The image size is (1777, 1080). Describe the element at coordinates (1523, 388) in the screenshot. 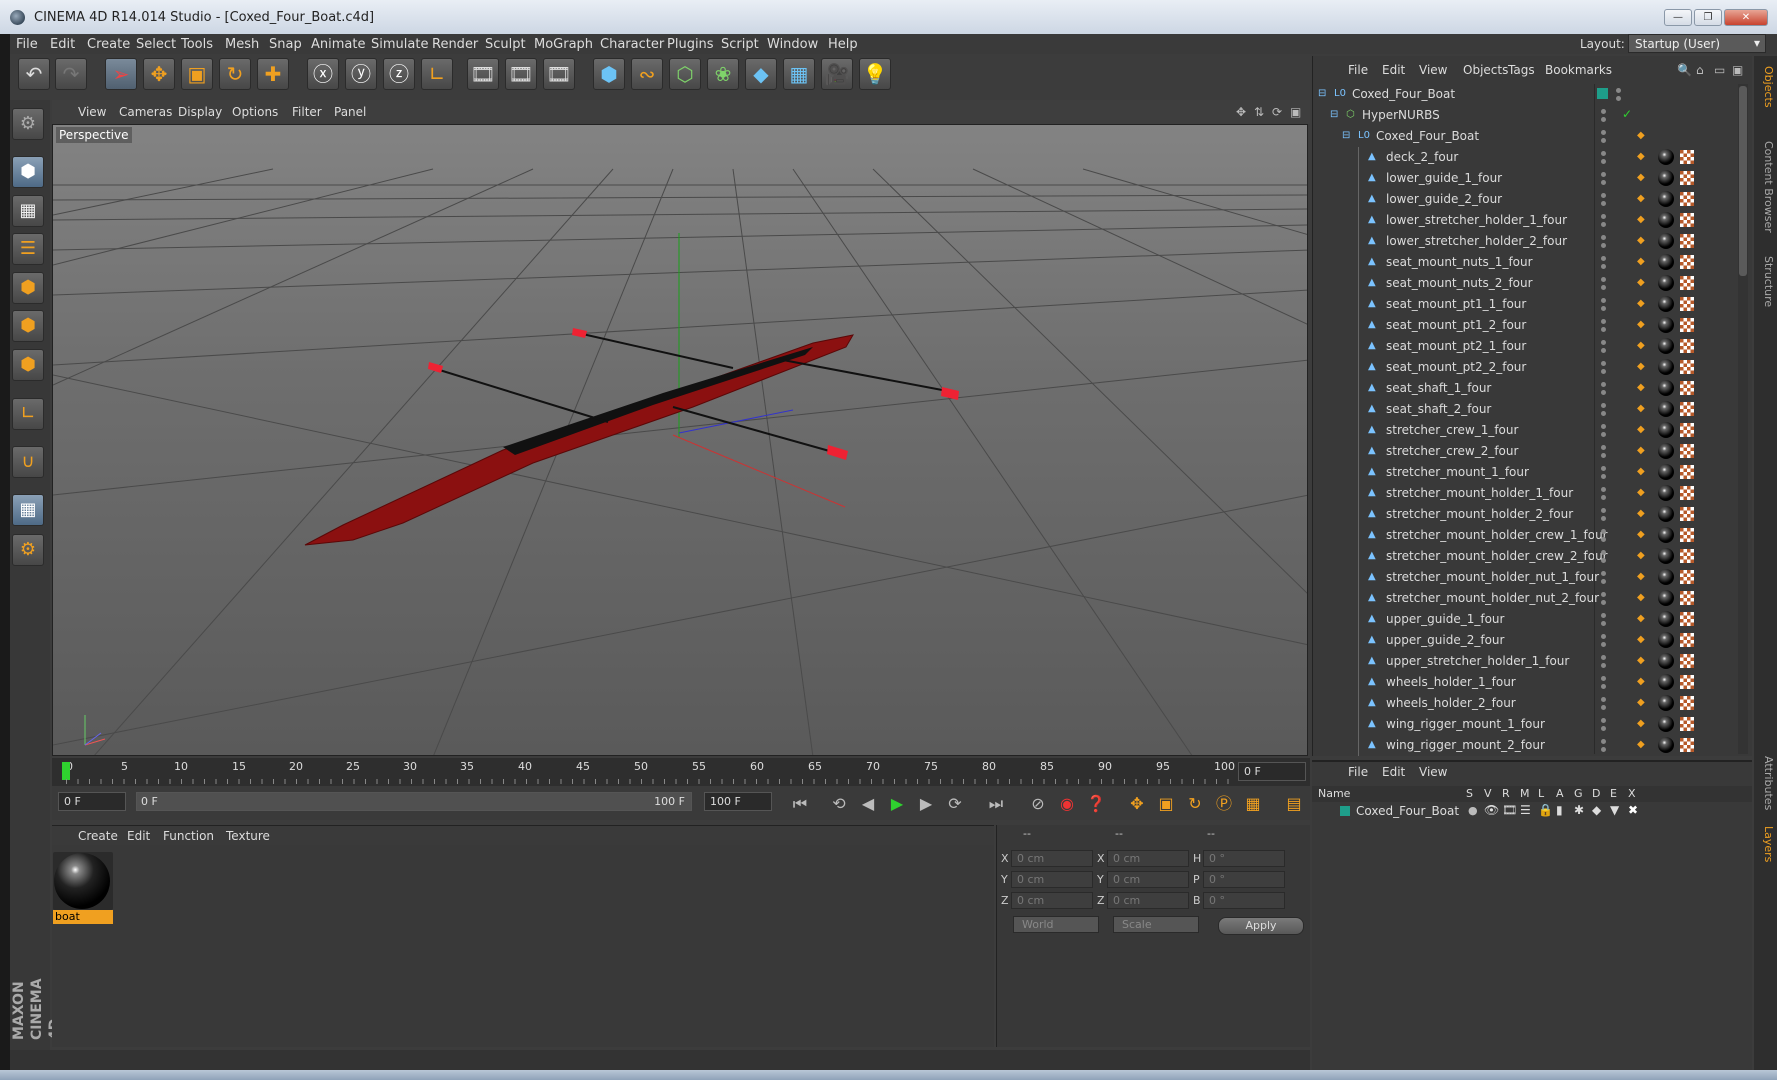

I see `object-row-child: ▲ seat_shaft_1_four ◆` at that location.